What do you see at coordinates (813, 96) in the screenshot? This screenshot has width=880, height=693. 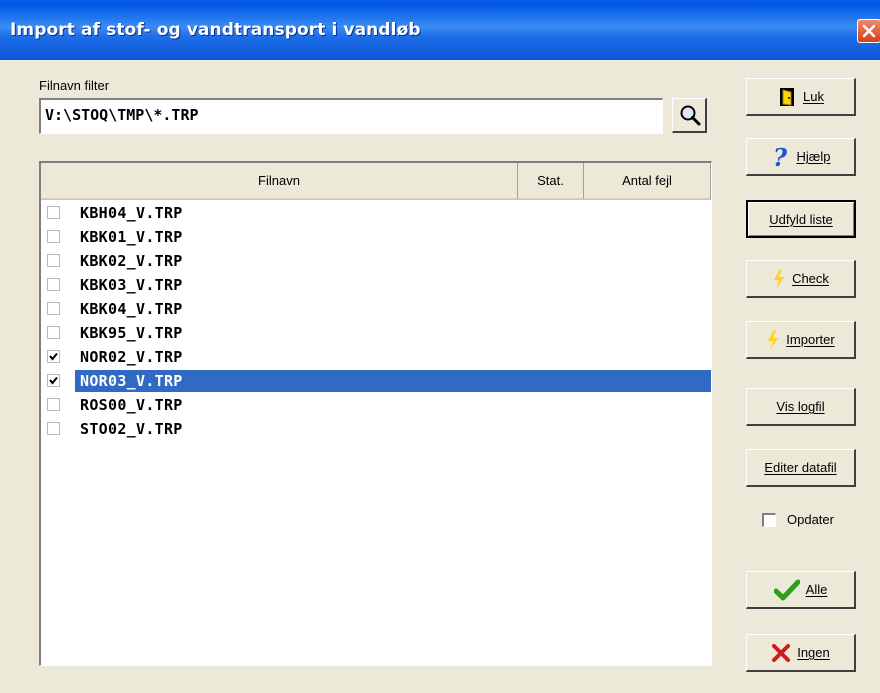 I see `luk-label: Luk` at bounding box center [813, 96].